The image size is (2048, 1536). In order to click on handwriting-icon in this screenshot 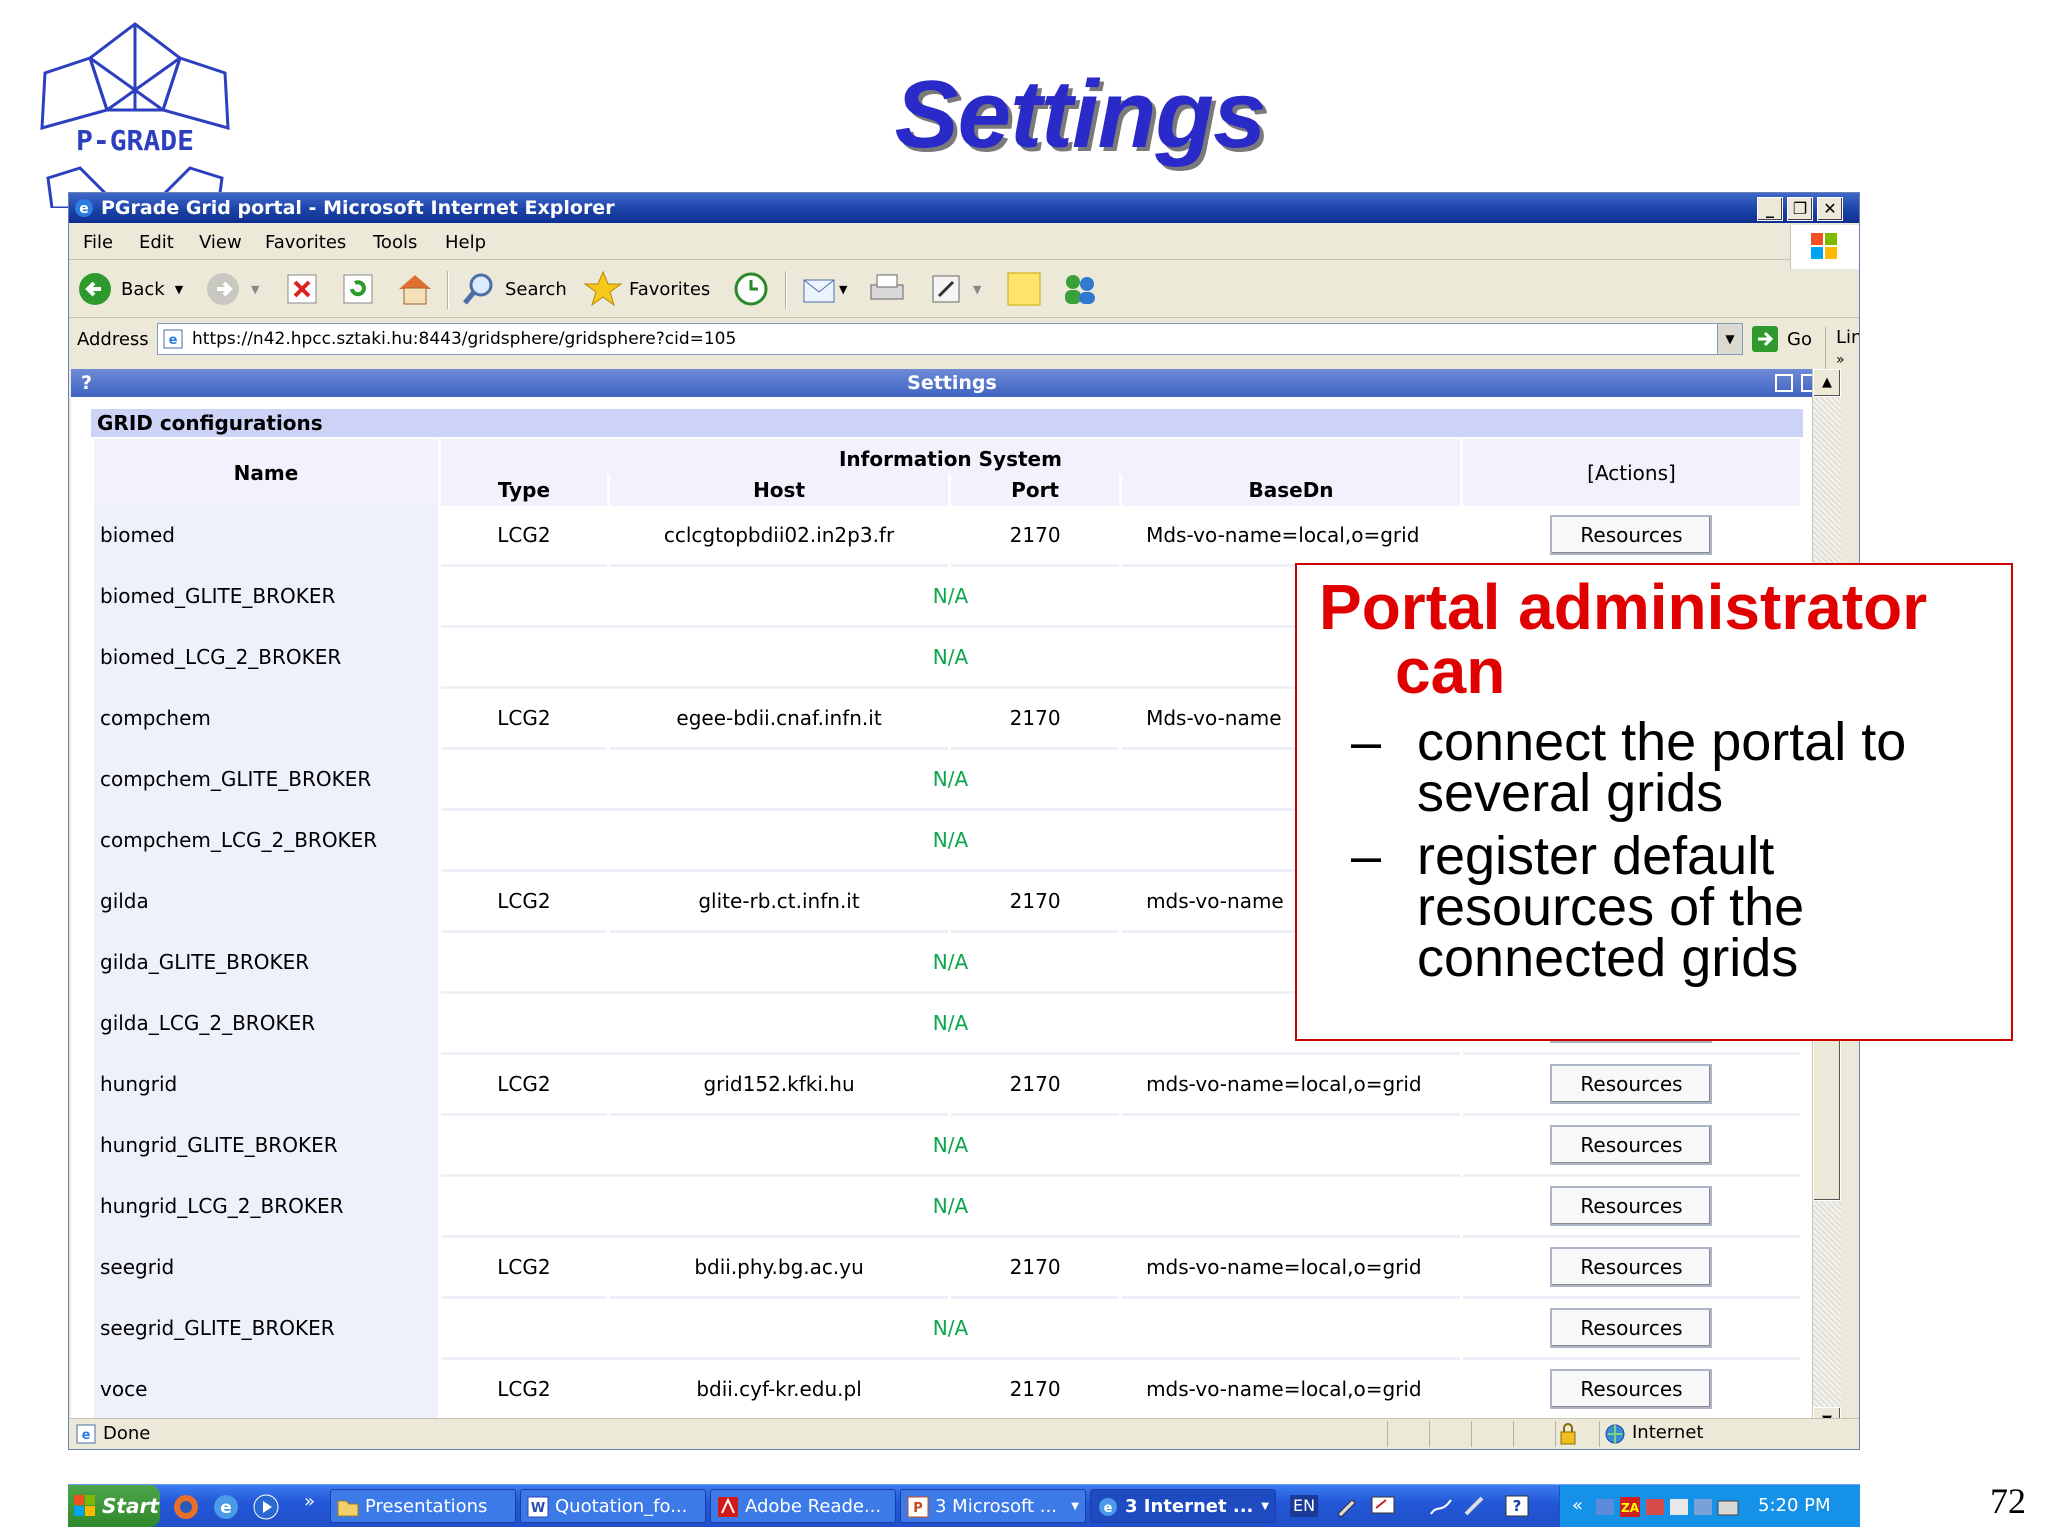, I will do `click(1441, 1506)`.